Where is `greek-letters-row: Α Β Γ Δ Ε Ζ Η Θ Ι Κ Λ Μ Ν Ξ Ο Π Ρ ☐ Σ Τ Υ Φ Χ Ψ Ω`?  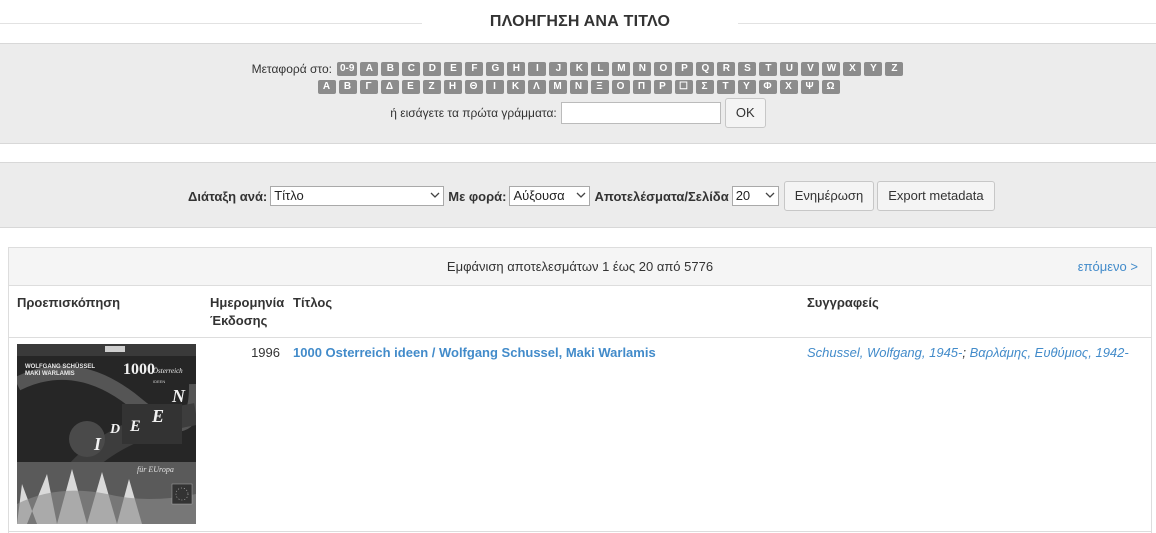 greek-letters-row: Α Β Γ Δ Ε Ζ Η Θ Ι Κ Λ Μ Ν Ξ Ο Π Ρ ☐ Σ Τ Υ Φ Χ Ψ Ω is located at coordinates (578, 87).